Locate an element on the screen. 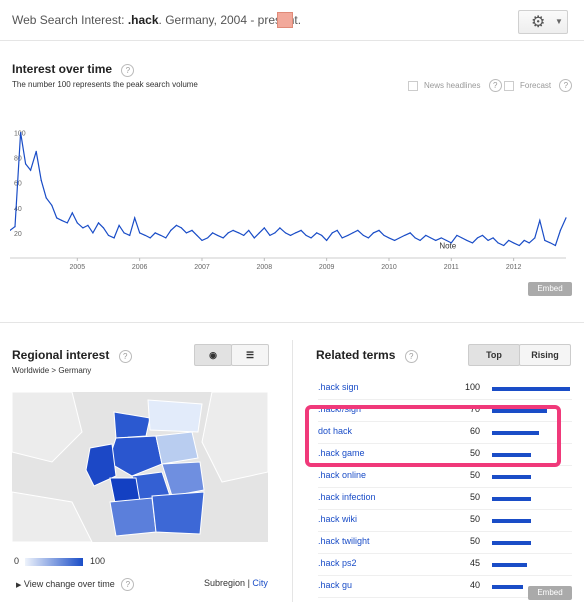  gear-icon: ⚙ is located at coordinates (538, 22).